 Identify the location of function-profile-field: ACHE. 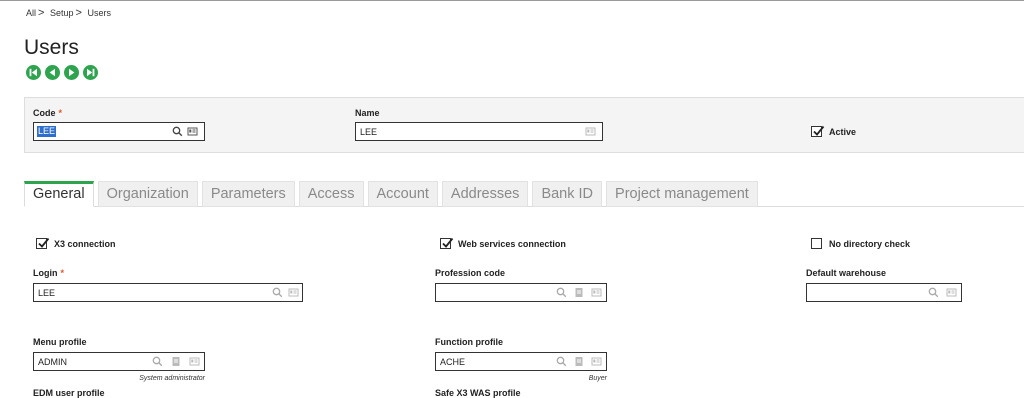
(521, 361).